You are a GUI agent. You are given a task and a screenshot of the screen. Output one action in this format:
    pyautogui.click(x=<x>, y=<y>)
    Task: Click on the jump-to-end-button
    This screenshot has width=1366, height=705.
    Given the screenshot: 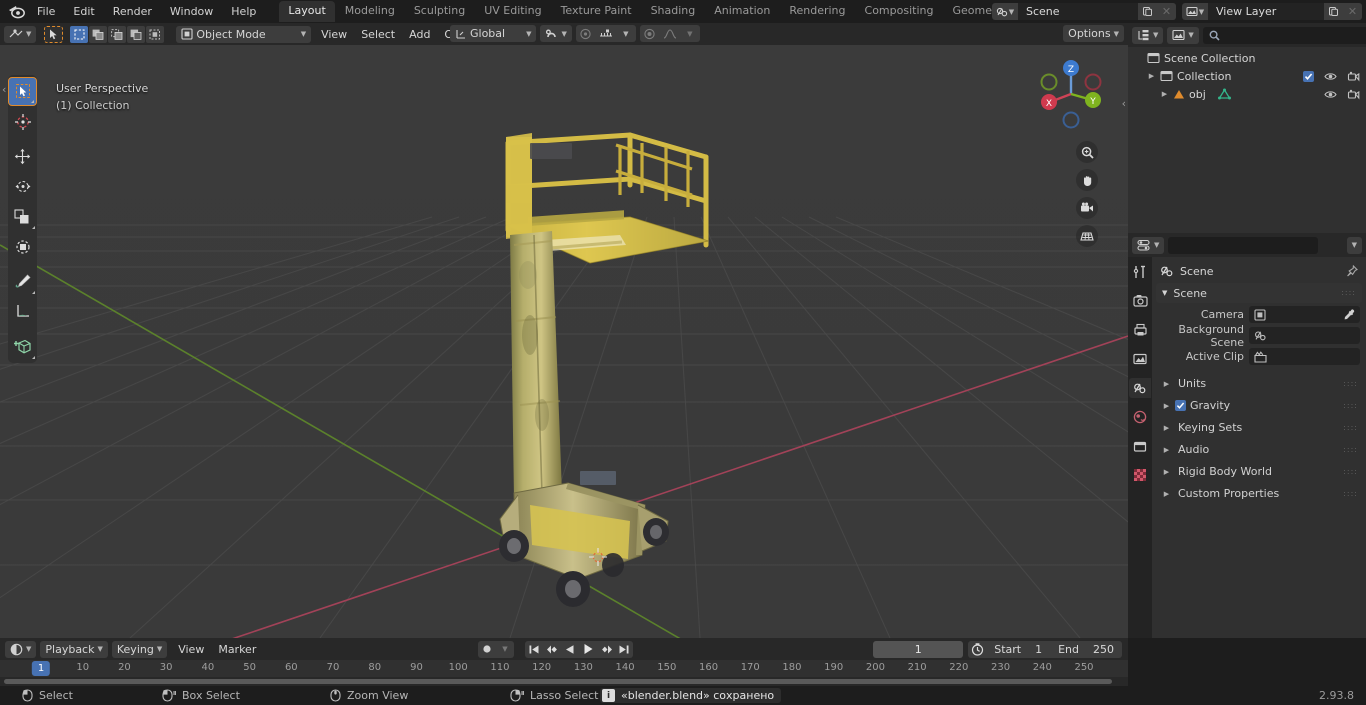 What is the action you would take?
    pyautogui.click(x=624, y=649)
    